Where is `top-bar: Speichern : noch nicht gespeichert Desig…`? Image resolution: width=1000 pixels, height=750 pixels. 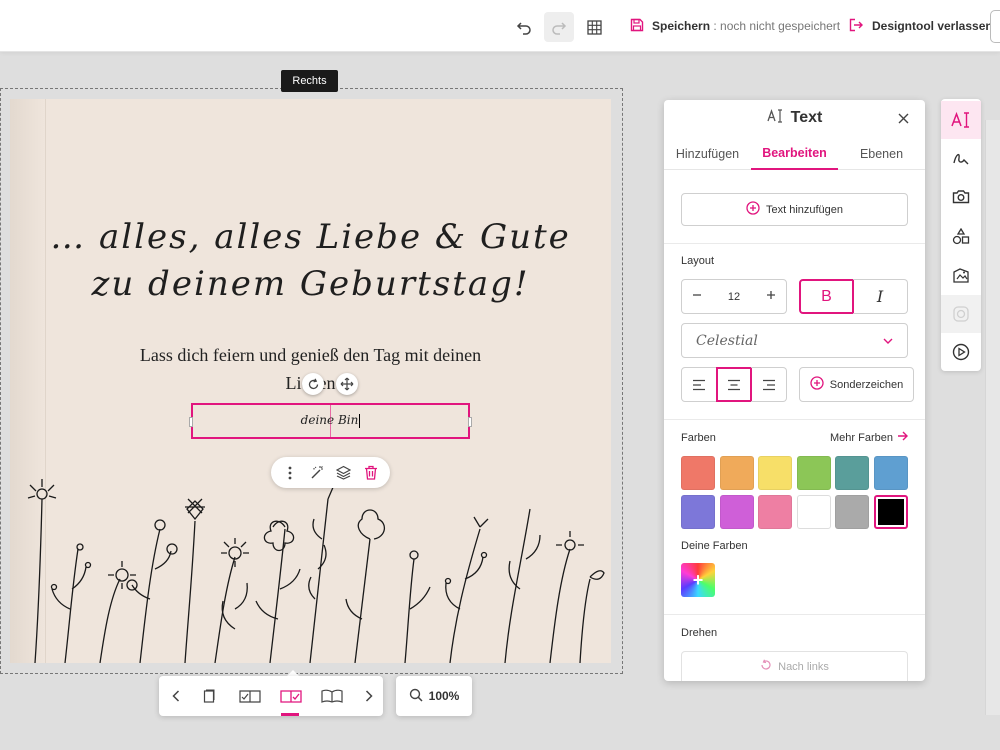 top-bar: Speichern : noch nicht gespeichert Desig… is located at coordinates (500, 26).